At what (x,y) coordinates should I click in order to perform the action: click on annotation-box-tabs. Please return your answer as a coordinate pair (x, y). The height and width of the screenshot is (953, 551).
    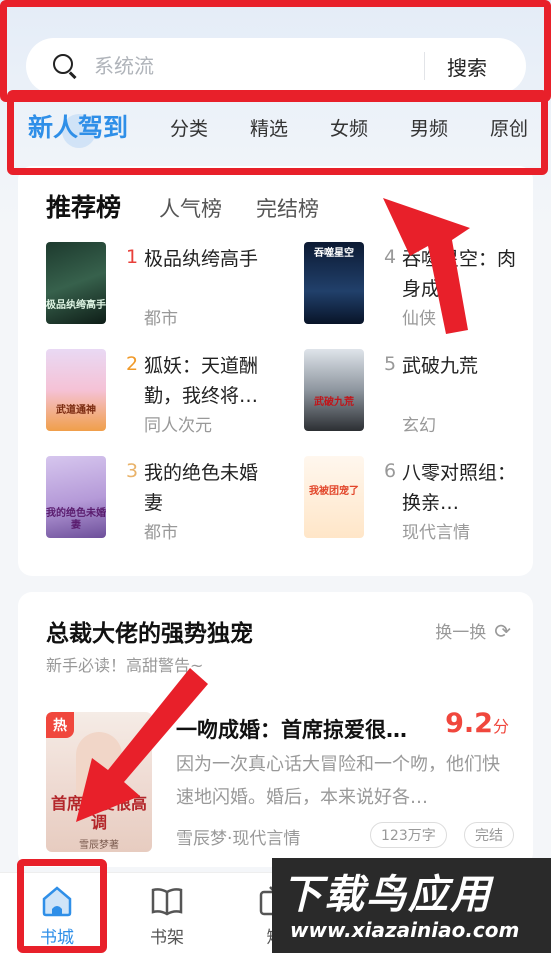
    Looking at the image, I should click on (277, 132).